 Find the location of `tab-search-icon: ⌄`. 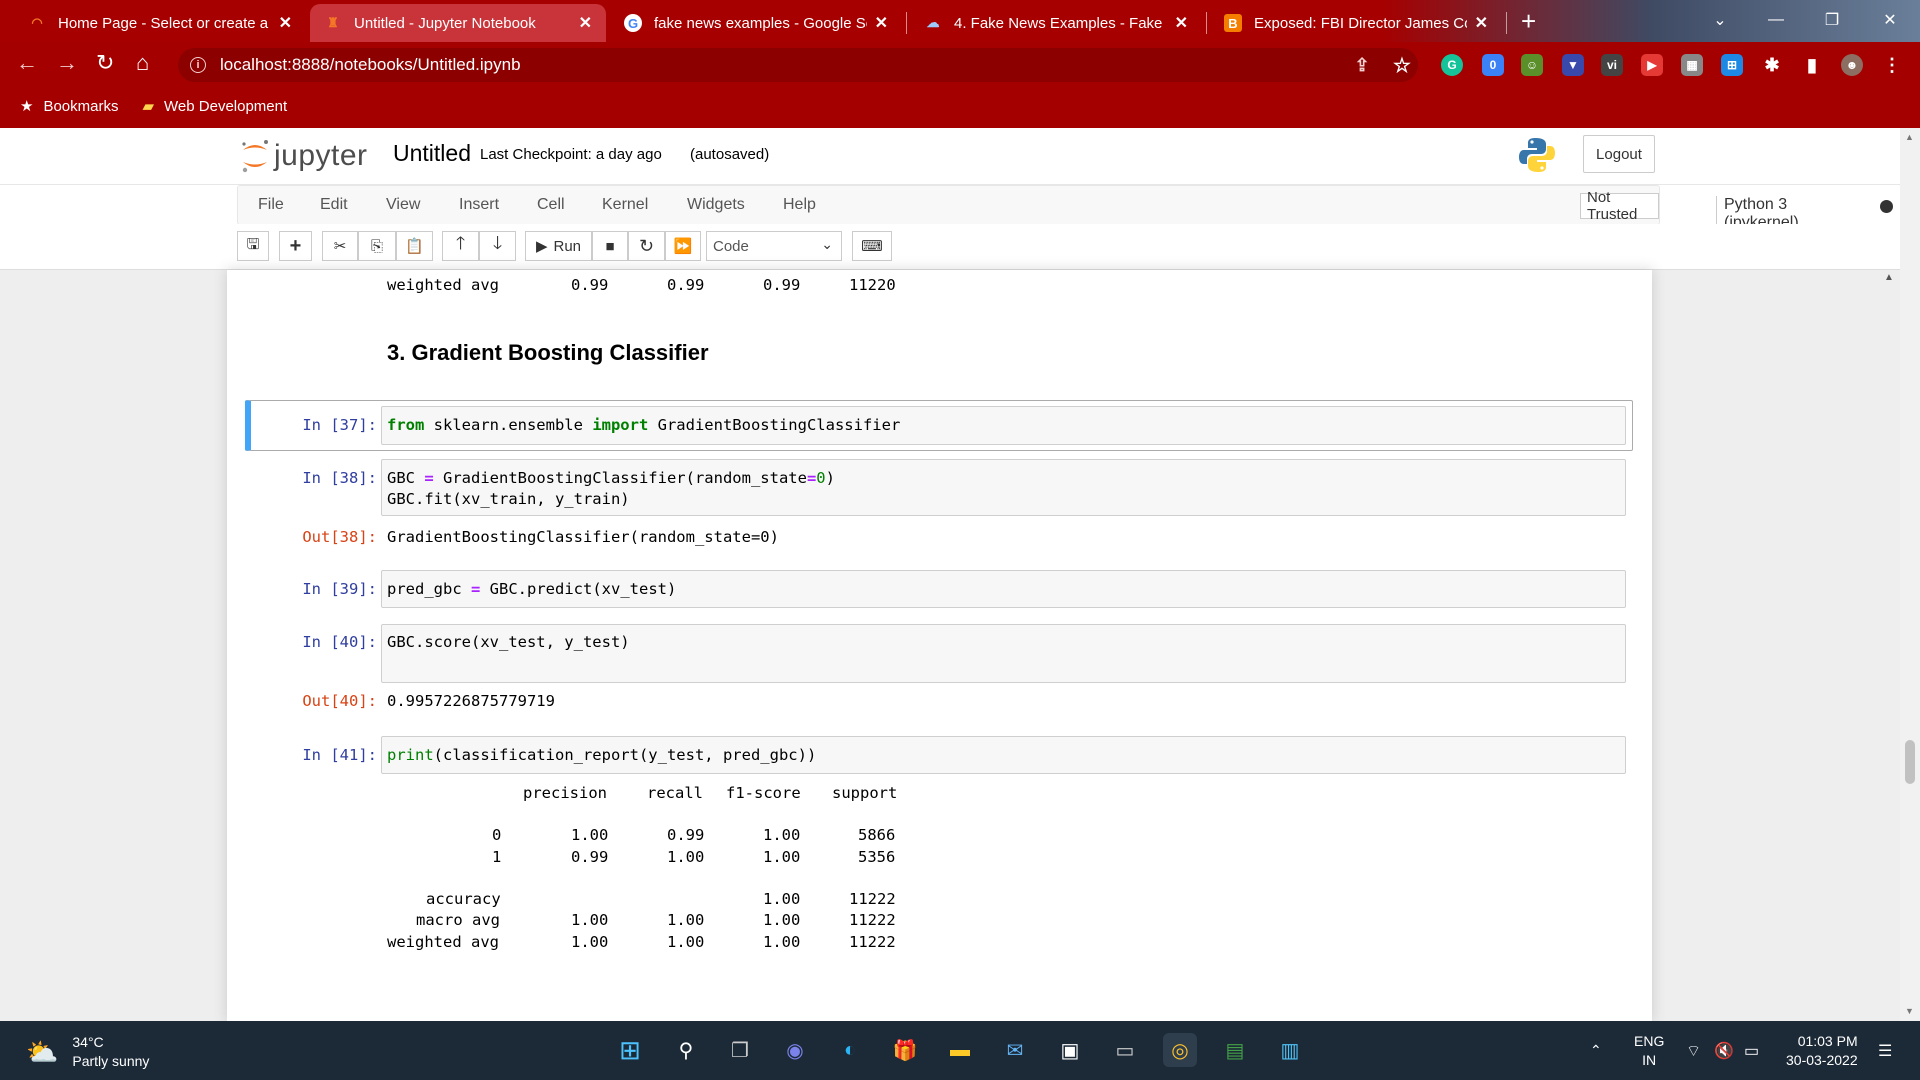

tab-search-icon: ⌄ is located at coordinates (1720, 20).